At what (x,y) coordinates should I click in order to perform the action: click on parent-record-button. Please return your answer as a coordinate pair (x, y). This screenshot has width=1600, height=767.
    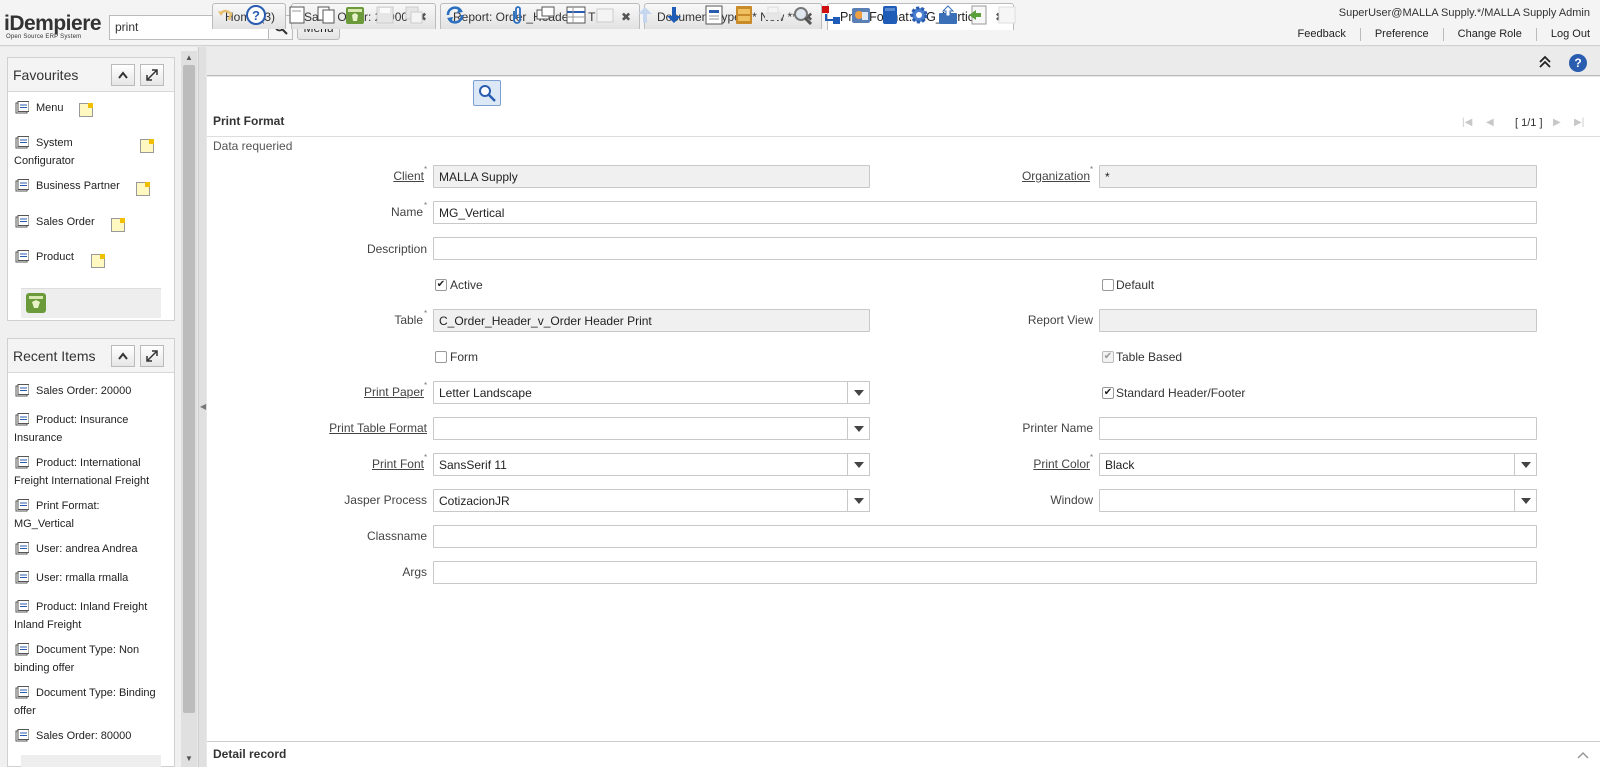
    Looking at the image, I should click on (605, 15).